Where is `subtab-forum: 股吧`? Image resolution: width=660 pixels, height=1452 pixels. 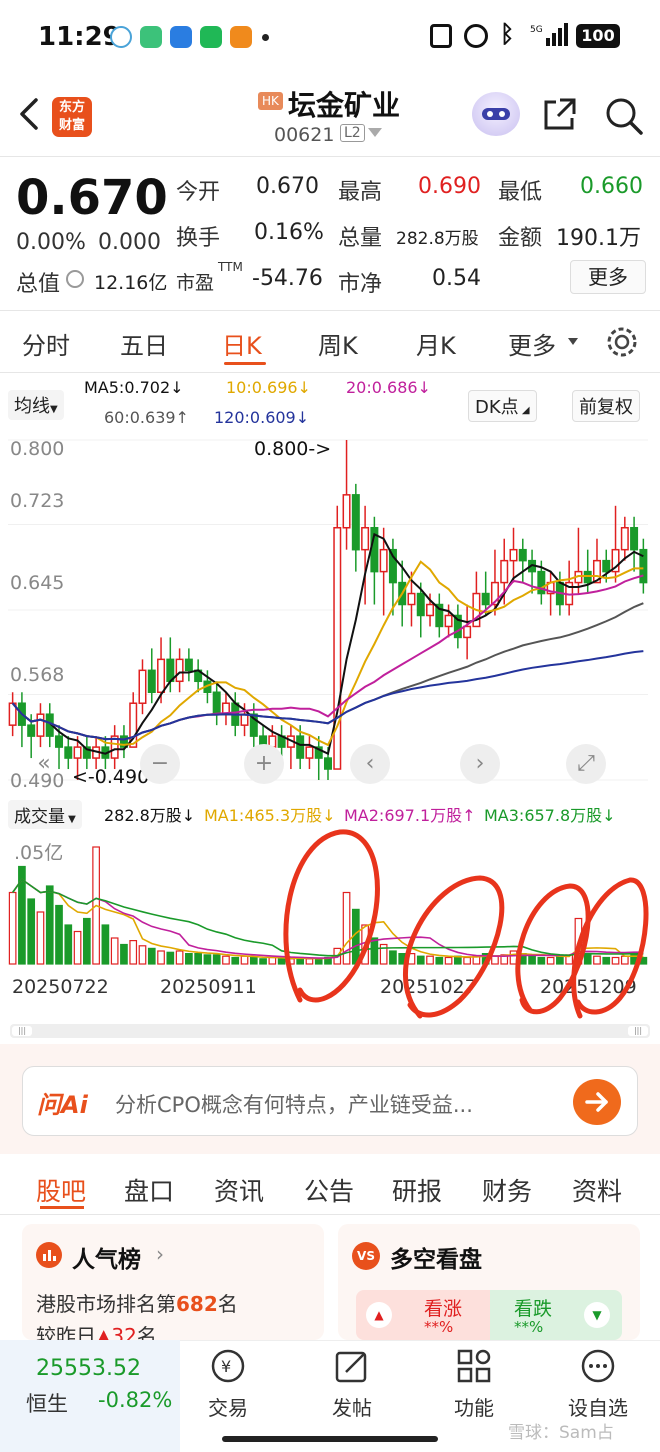
subtab-forum: 股吧 is located at coordinates (61, 1190).